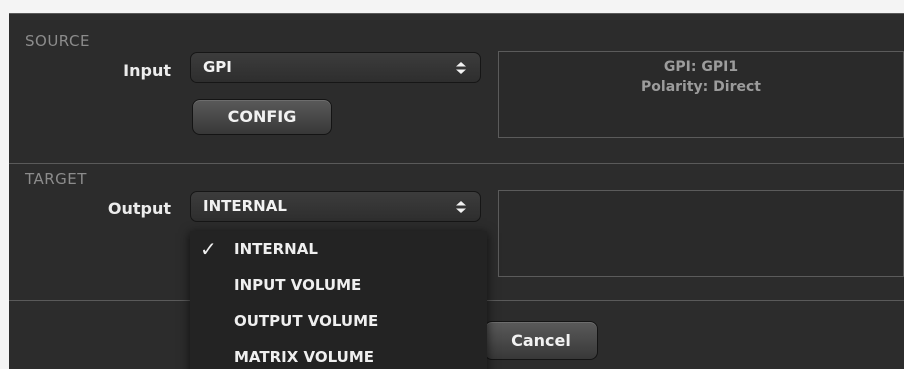  I want to click on source-info-box: GPI: GPI1 Polarity: Direct, so click(701, 94).